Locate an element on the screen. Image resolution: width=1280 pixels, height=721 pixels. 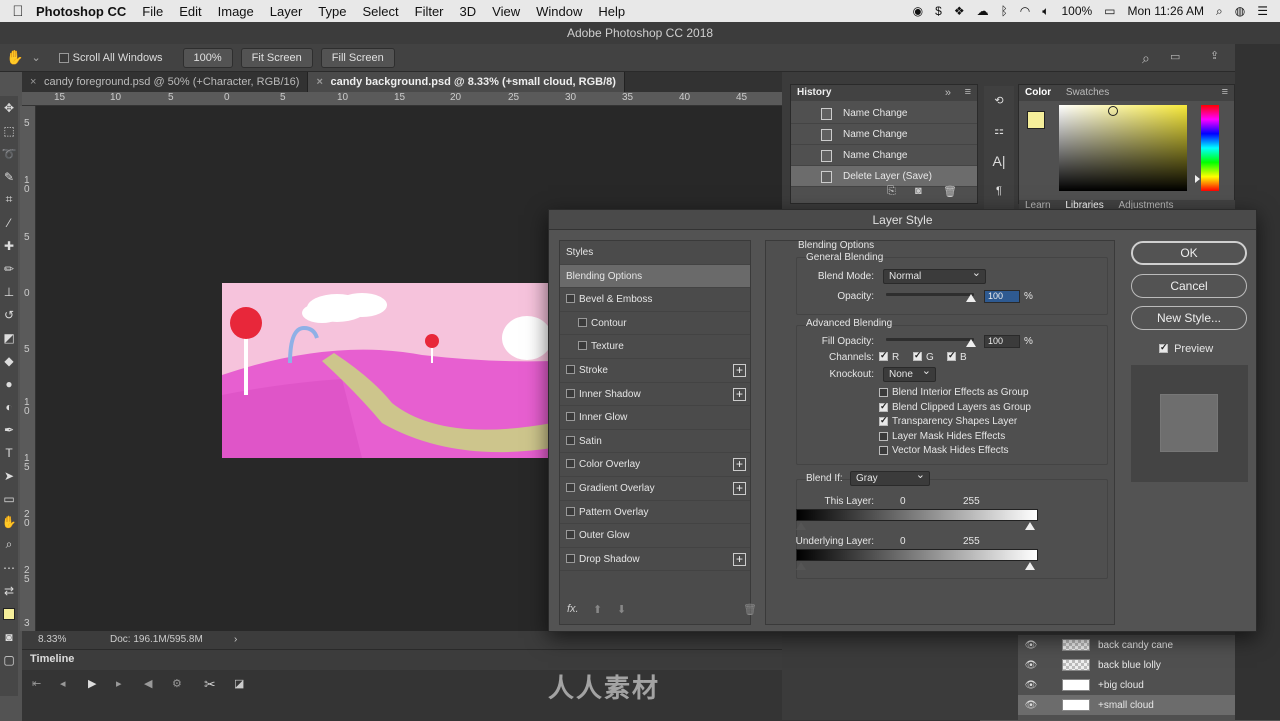
blend-if-select: Gray is located at coordinates (890, 477).